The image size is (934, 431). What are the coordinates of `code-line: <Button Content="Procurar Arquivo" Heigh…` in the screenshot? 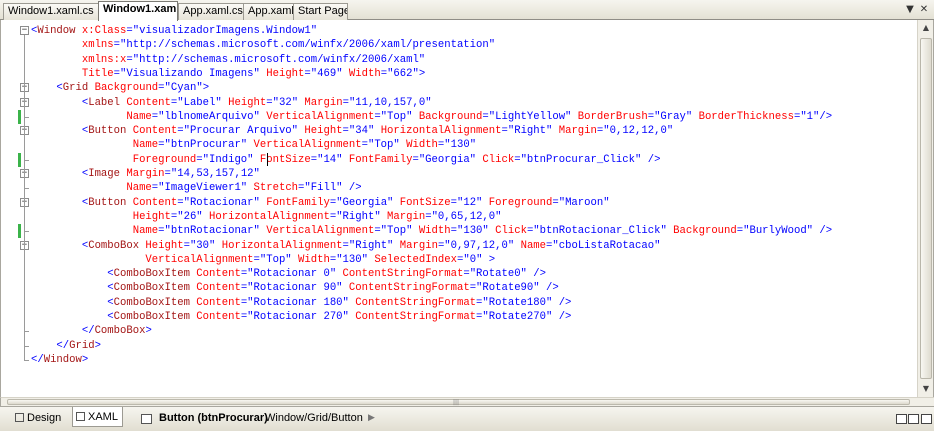 It's located at (352, 131).